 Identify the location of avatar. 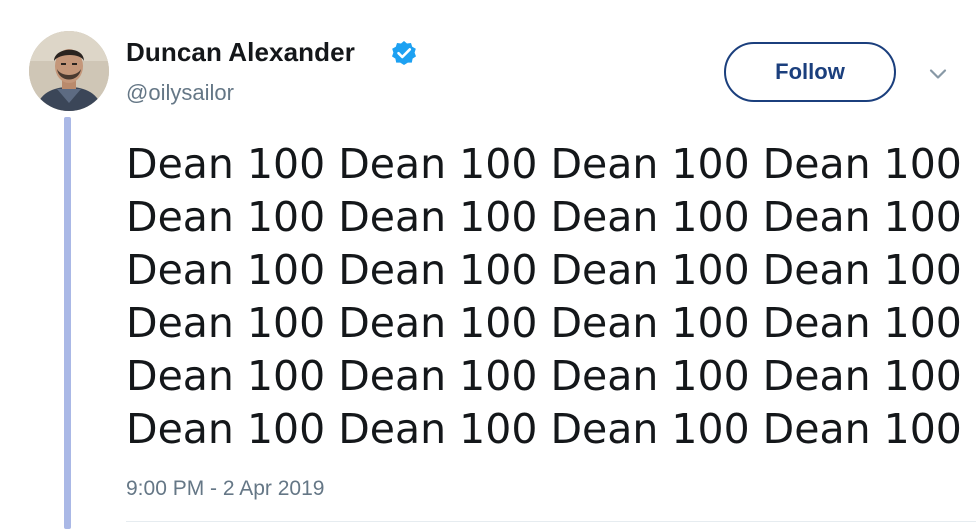
(69, 71).